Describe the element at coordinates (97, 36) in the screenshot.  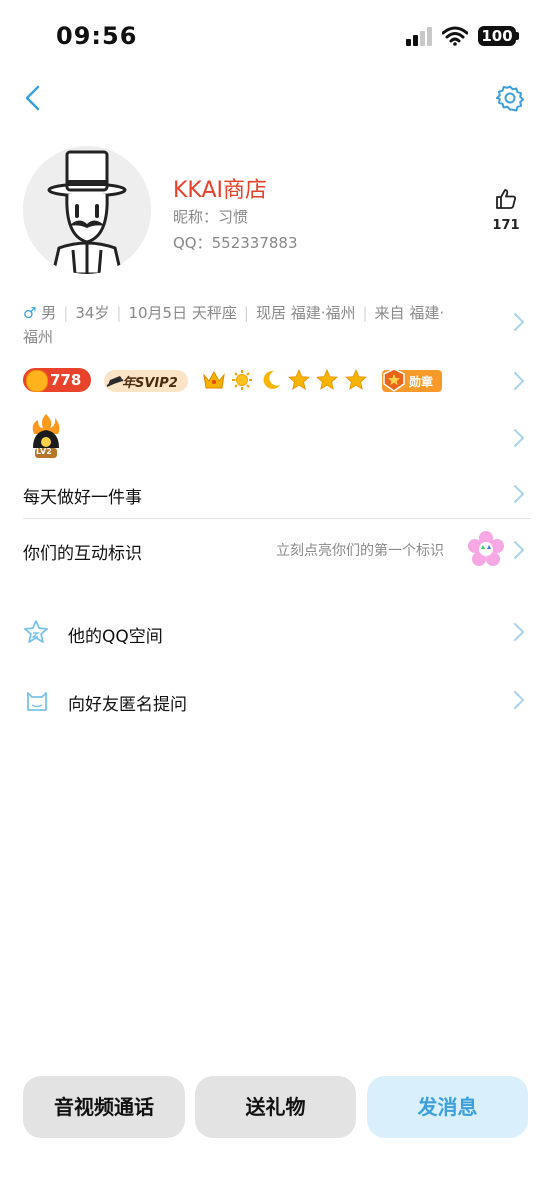
I see `status-time: 09:56` at that location.